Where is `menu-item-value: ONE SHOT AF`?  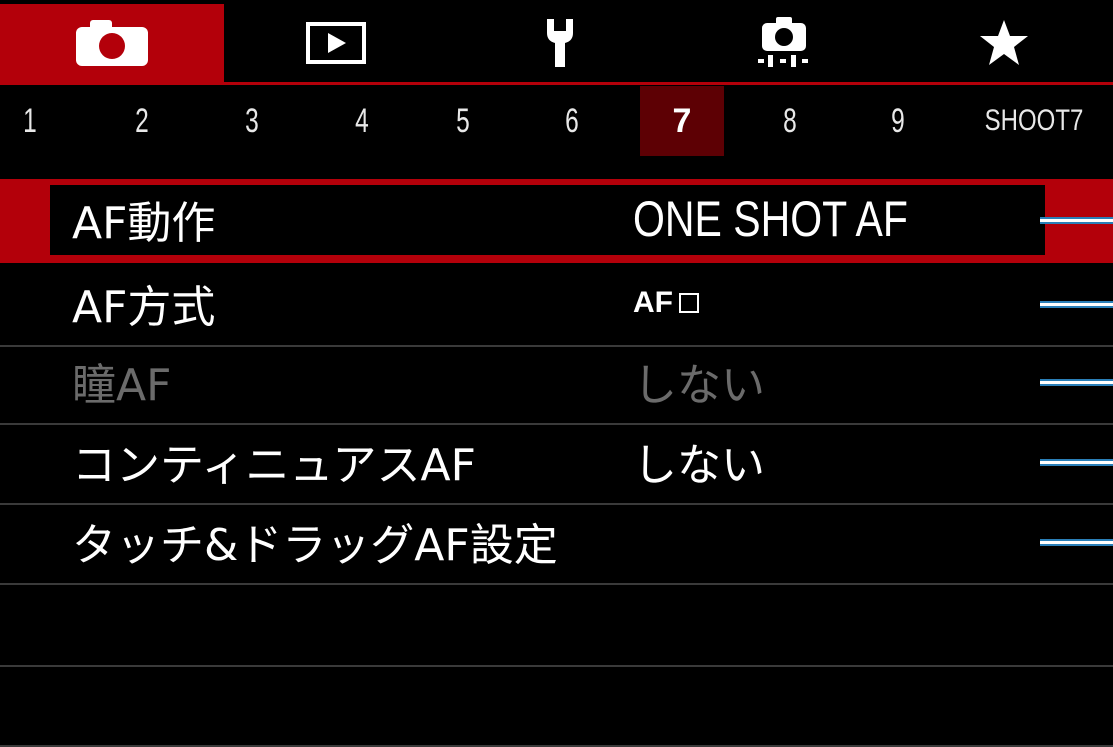 menu-item-value: ONE SHOT AF is located at coordinates (770, 219).